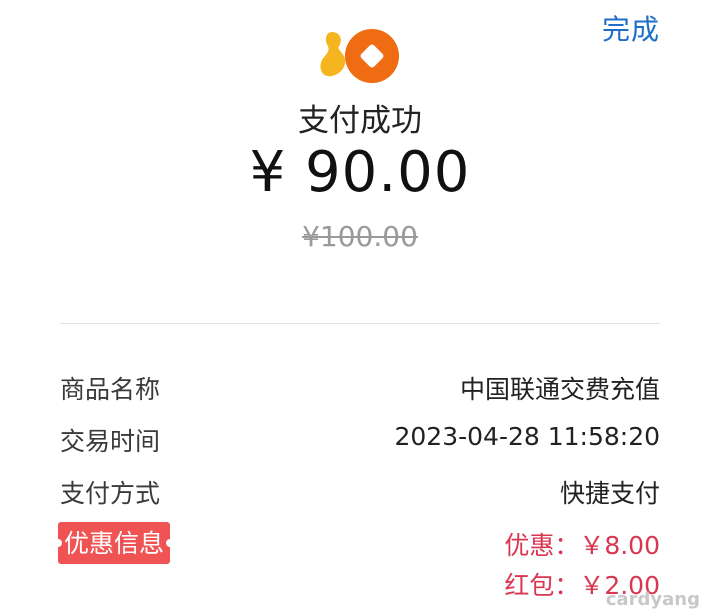 The width and height of the screenshot is (720, 616). I want to click on pay-logo-icon, so click(359, 56).